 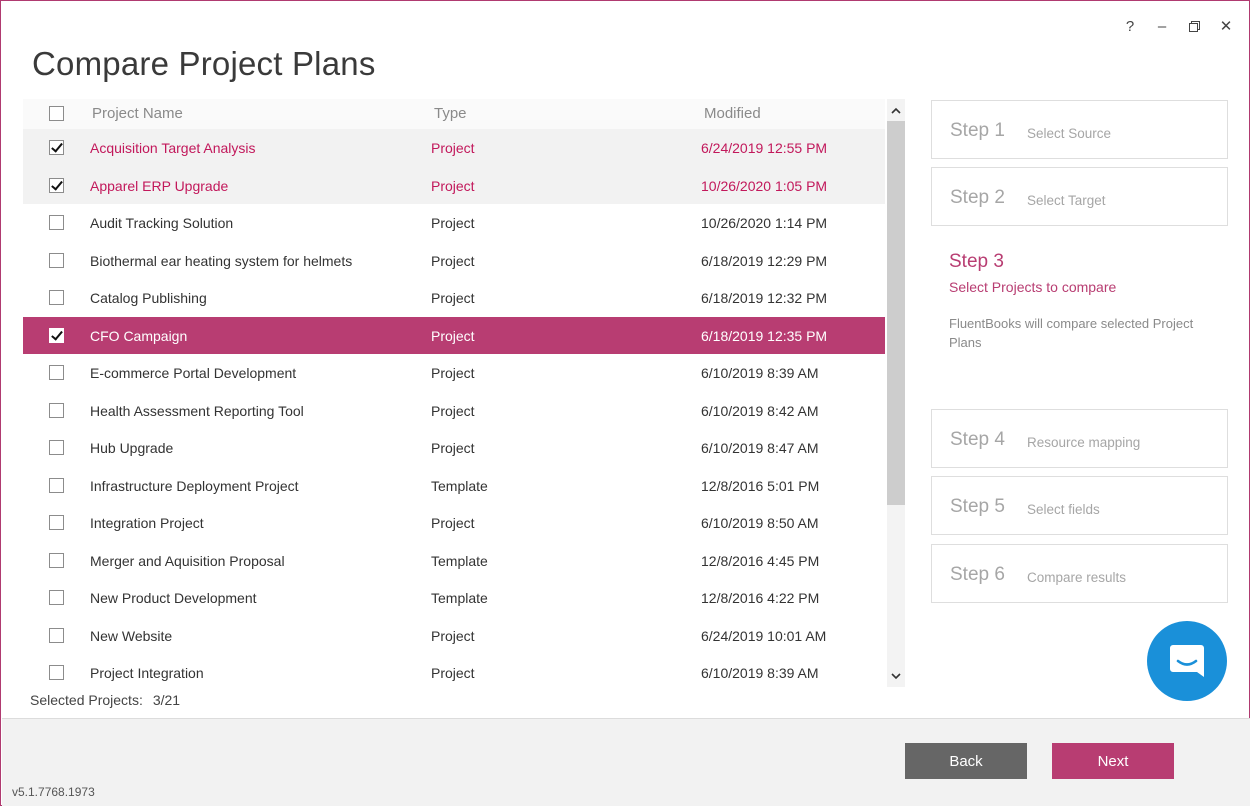 I want to click on step-number: Step 3, so click(x=976, y=261).